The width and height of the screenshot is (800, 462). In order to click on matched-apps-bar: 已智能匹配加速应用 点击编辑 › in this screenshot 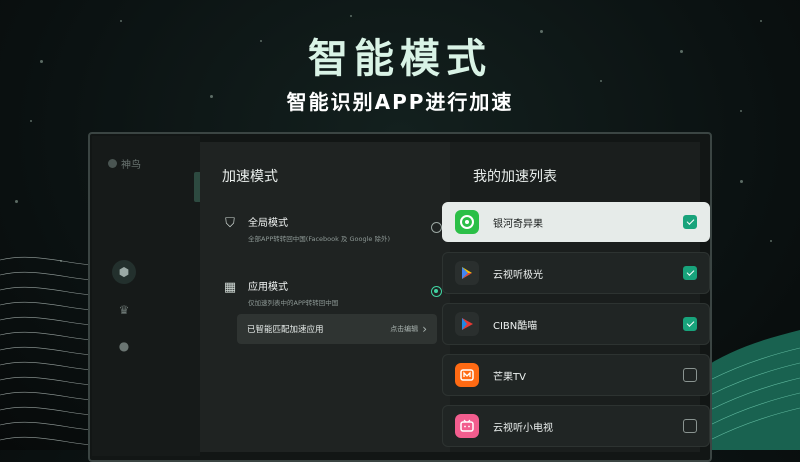, I will do `click(337, 329)`.